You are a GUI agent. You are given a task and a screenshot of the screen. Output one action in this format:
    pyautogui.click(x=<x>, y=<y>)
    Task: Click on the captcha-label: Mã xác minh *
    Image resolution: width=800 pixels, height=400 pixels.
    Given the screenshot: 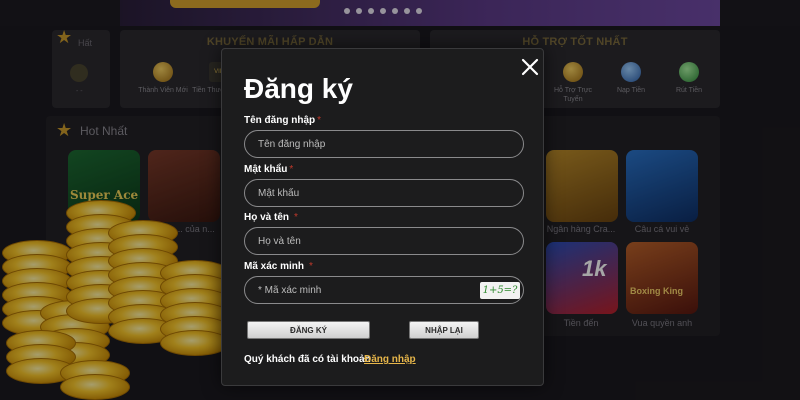 What is the action you would take?
    pyautogui.click(x=278, y=266)
    